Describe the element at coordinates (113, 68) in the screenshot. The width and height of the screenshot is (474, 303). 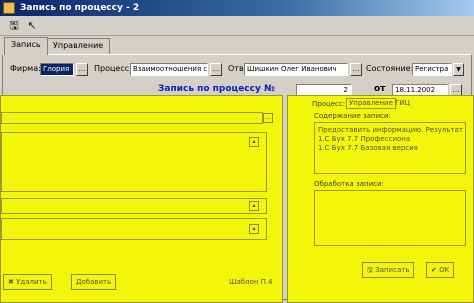
I see `process-label: Процесс:` at that location.